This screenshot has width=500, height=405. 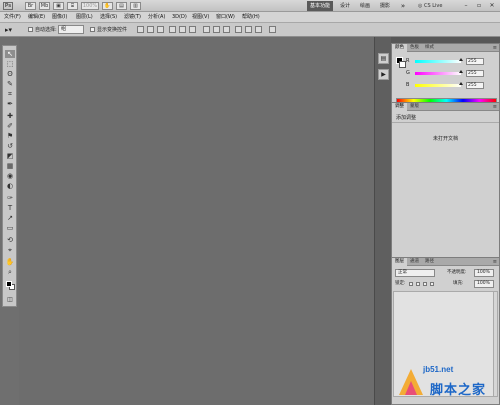 I want to click on marquee-tool-icon: ⬚, so click(x=10, y=64).